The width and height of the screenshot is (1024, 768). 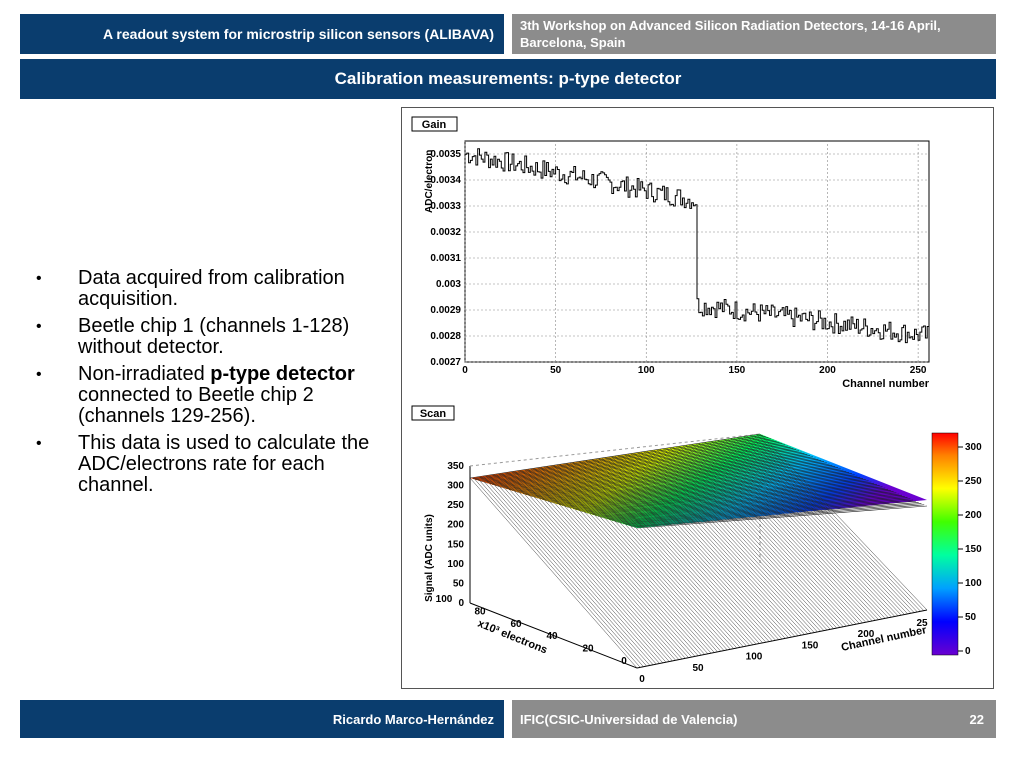 I want to click on scan-z-label: Signal (ADC units), so click(x=429, y=558).